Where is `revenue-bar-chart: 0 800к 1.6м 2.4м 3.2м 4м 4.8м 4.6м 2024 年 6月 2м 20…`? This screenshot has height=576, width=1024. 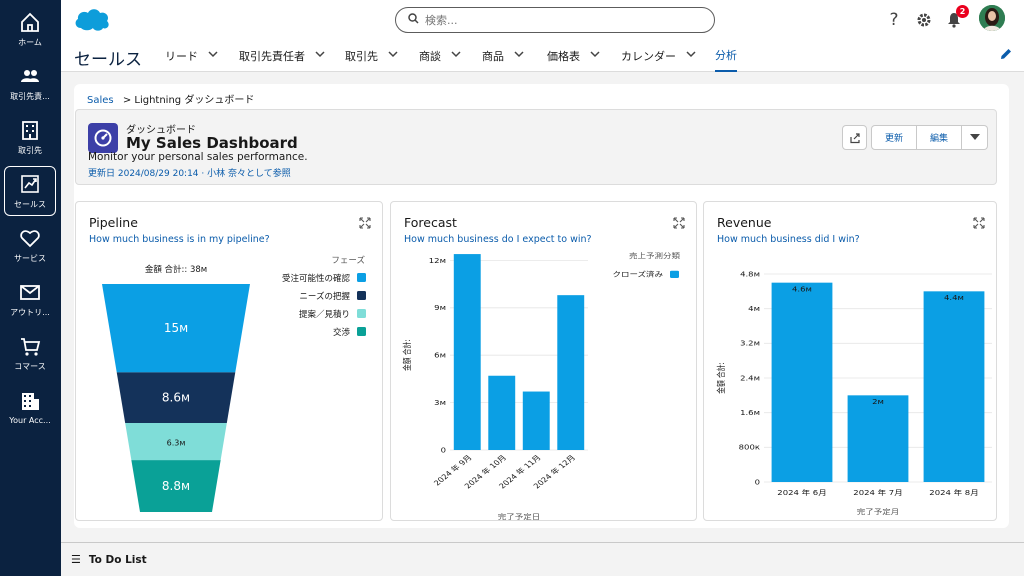 revenue-bar-chart: 0 800к 1.6м 2.4м 3.2м 4м 4.8м 4.6м 2024 年 6月 2м 20… is located at coordinates (853, 393).